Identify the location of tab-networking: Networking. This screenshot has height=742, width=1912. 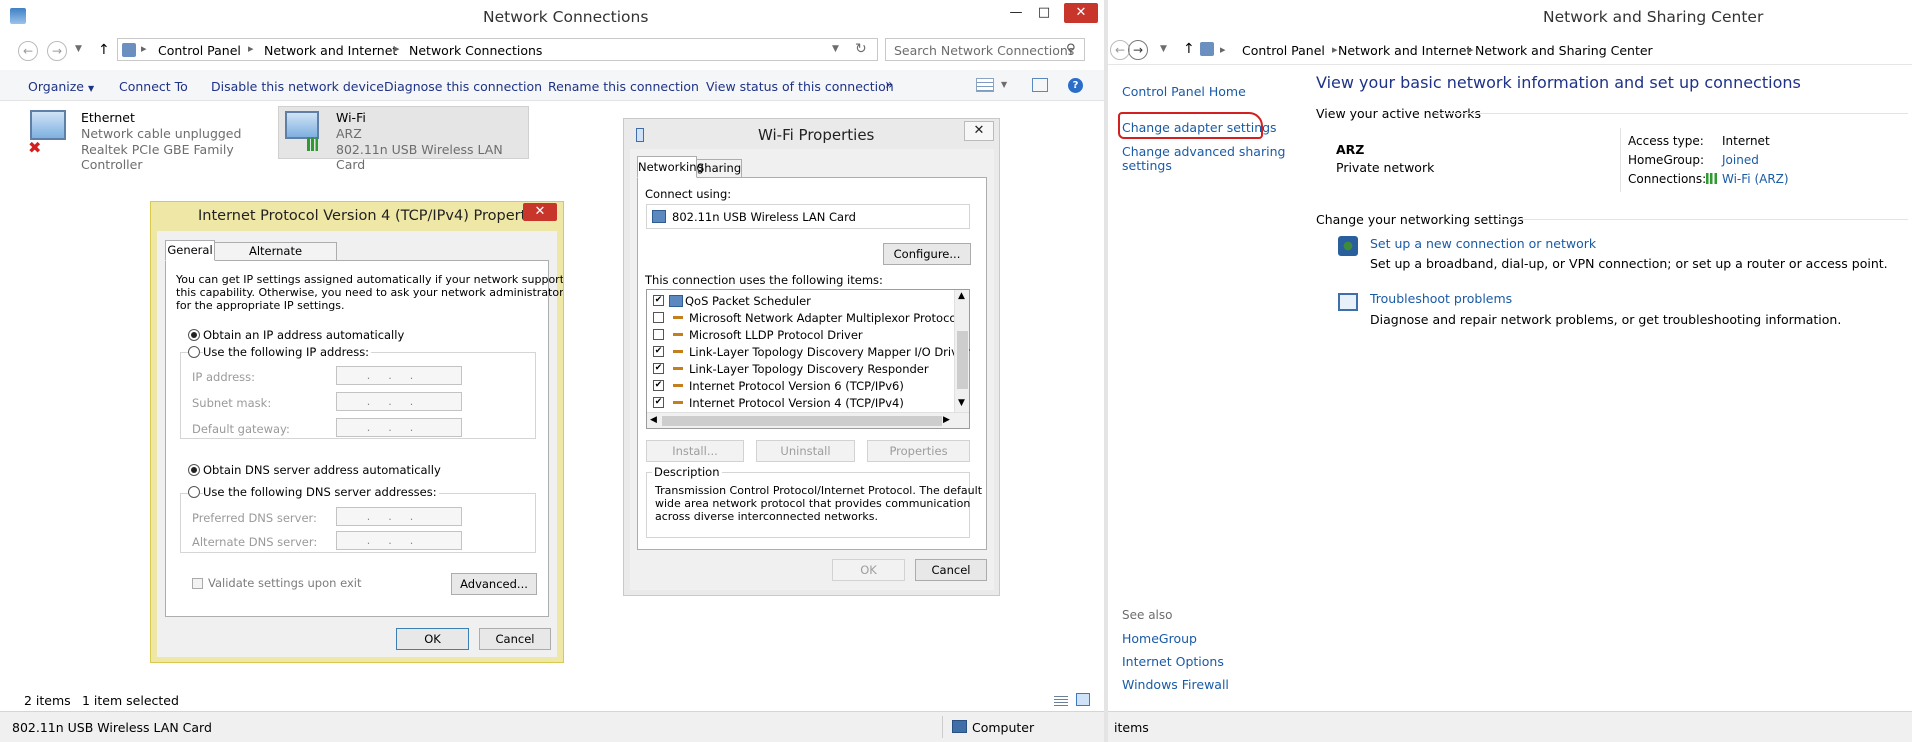
(670, 167).